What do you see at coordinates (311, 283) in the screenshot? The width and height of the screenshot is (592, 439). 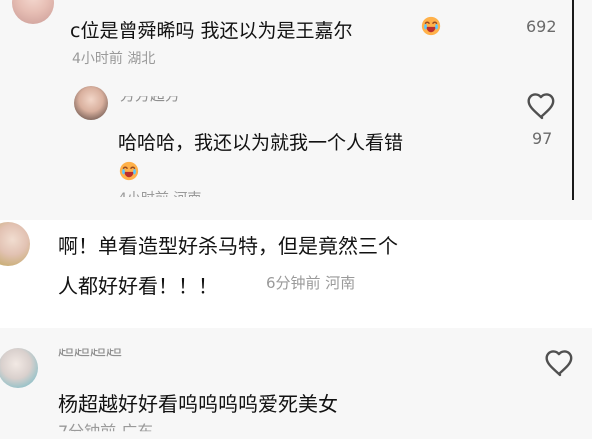 I see `comment-meta: 6分钟前 河南` at bounding box center [311, 283].